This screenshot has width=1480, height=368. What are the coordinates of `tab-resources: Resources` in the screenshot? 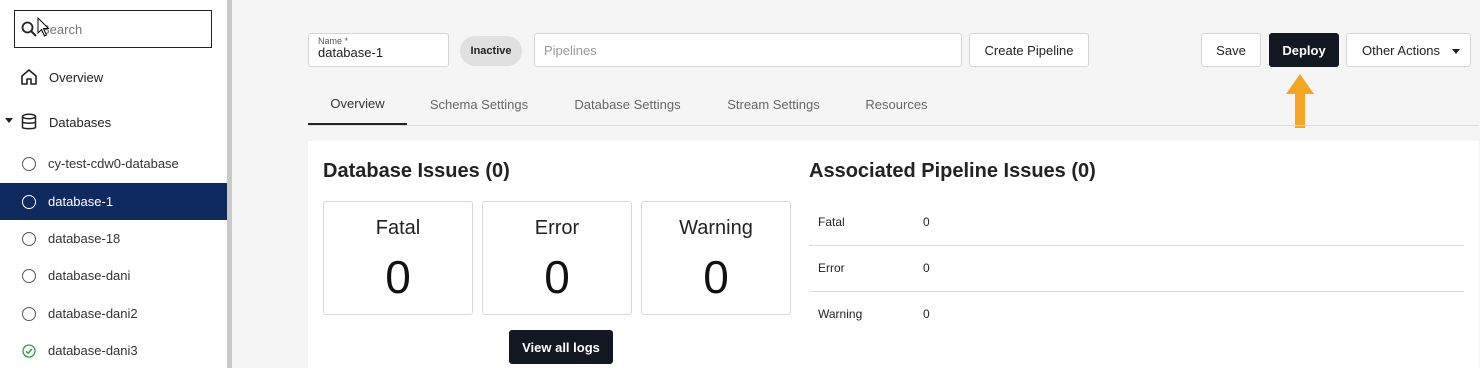 It's located at (896, 104).